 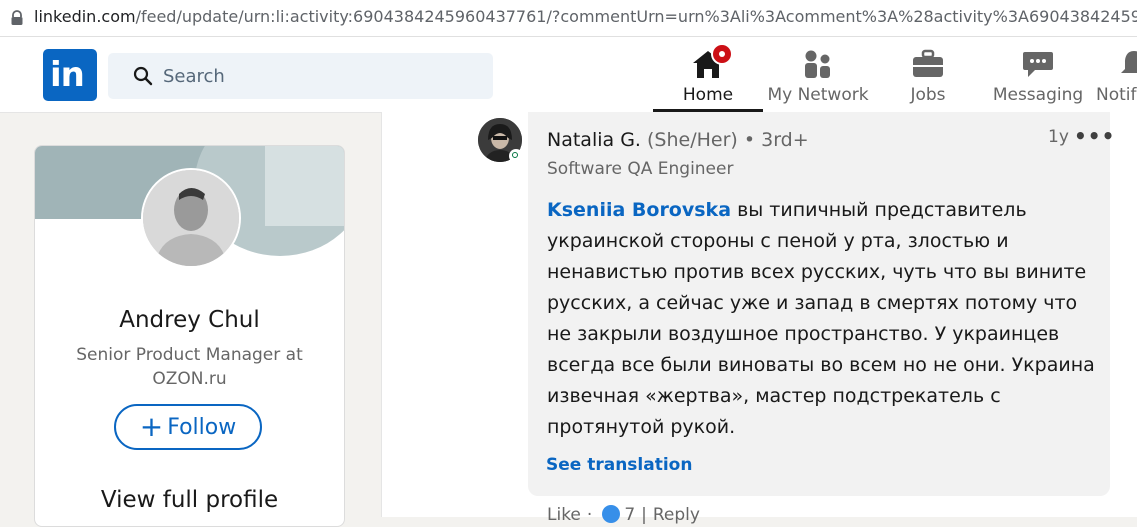 I want to click on logo-text: in, so click(x=67, y=75).